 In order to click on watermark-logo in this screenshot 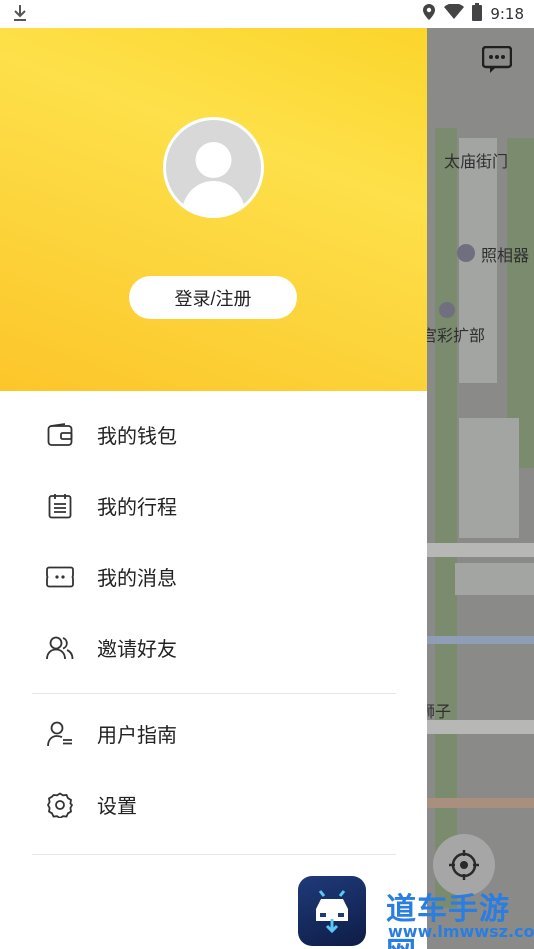, I will do `click(332, 911)`.